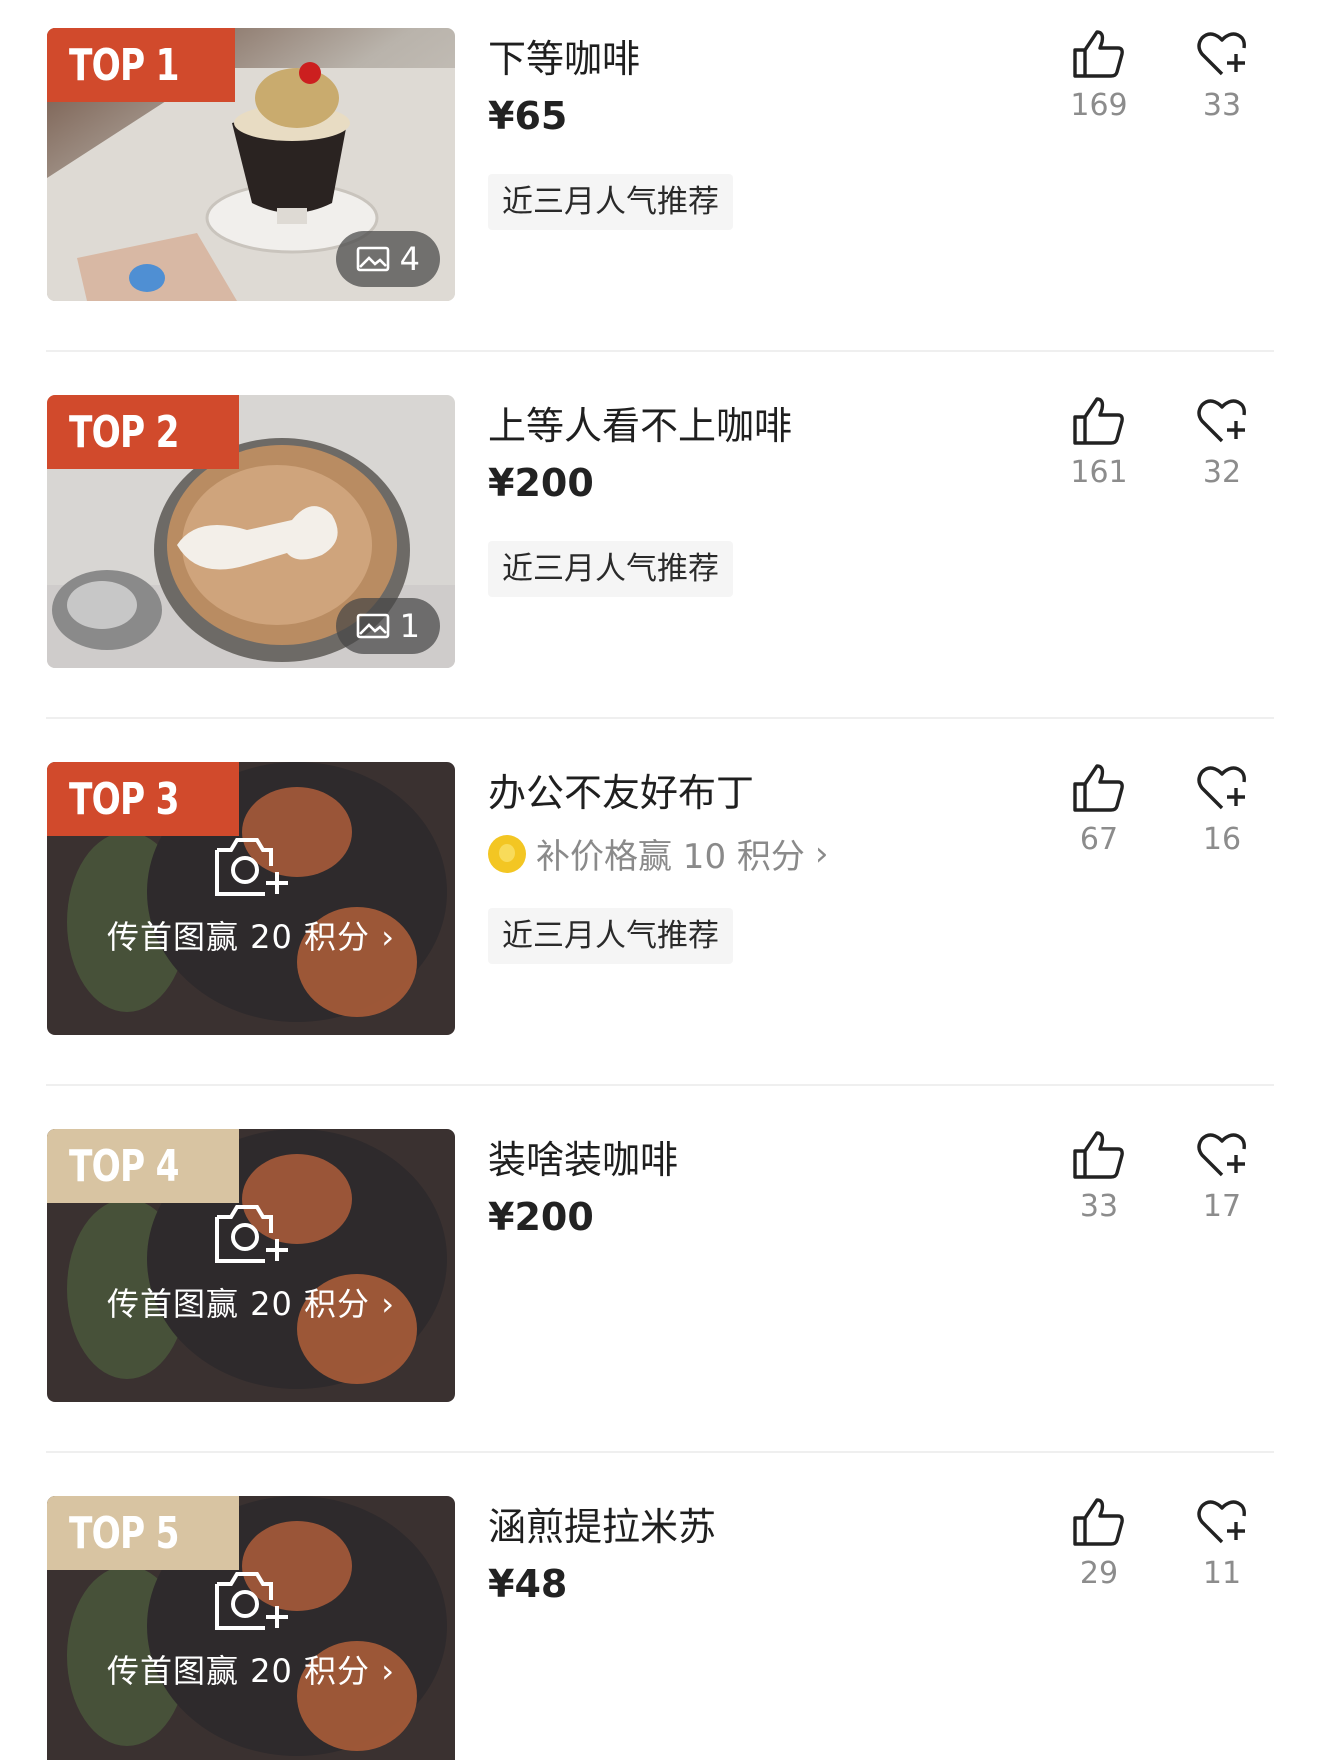 The height and width of the screenshot is (1760, 1320). I want to click on like-button: 161, so click(1099, 442).